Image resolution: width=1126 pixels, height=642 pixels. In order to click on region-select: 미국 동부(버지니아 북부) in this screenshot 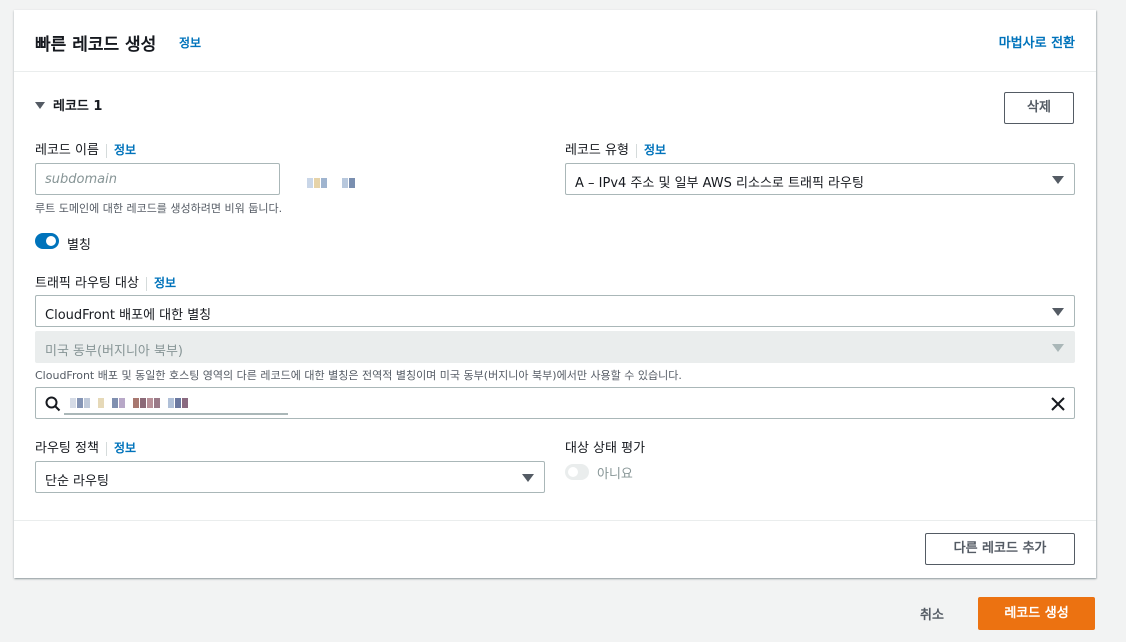, I will do `click(555, 347)`.